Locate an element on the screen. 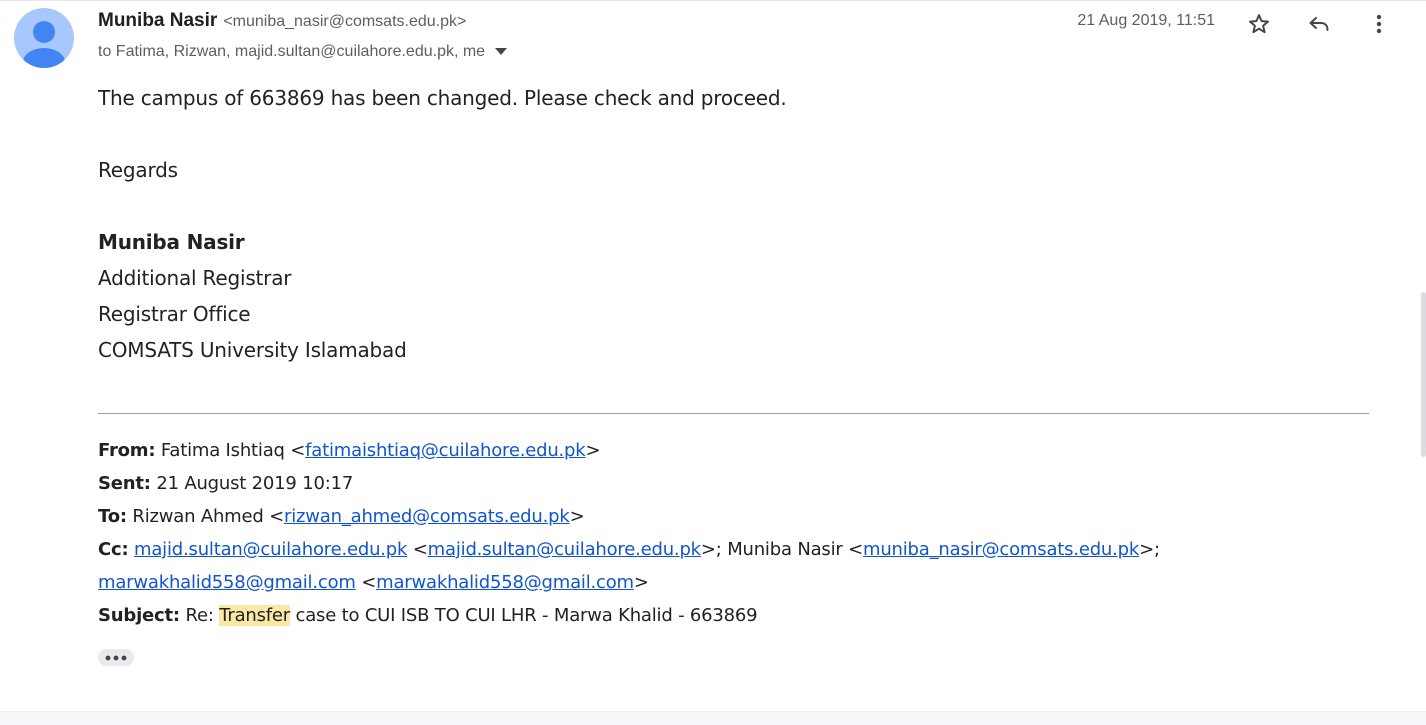 This screenshot has height=725, width=1426. cc-separator-2: >; Muniba Nasir < is located at coordinates (781, 549).